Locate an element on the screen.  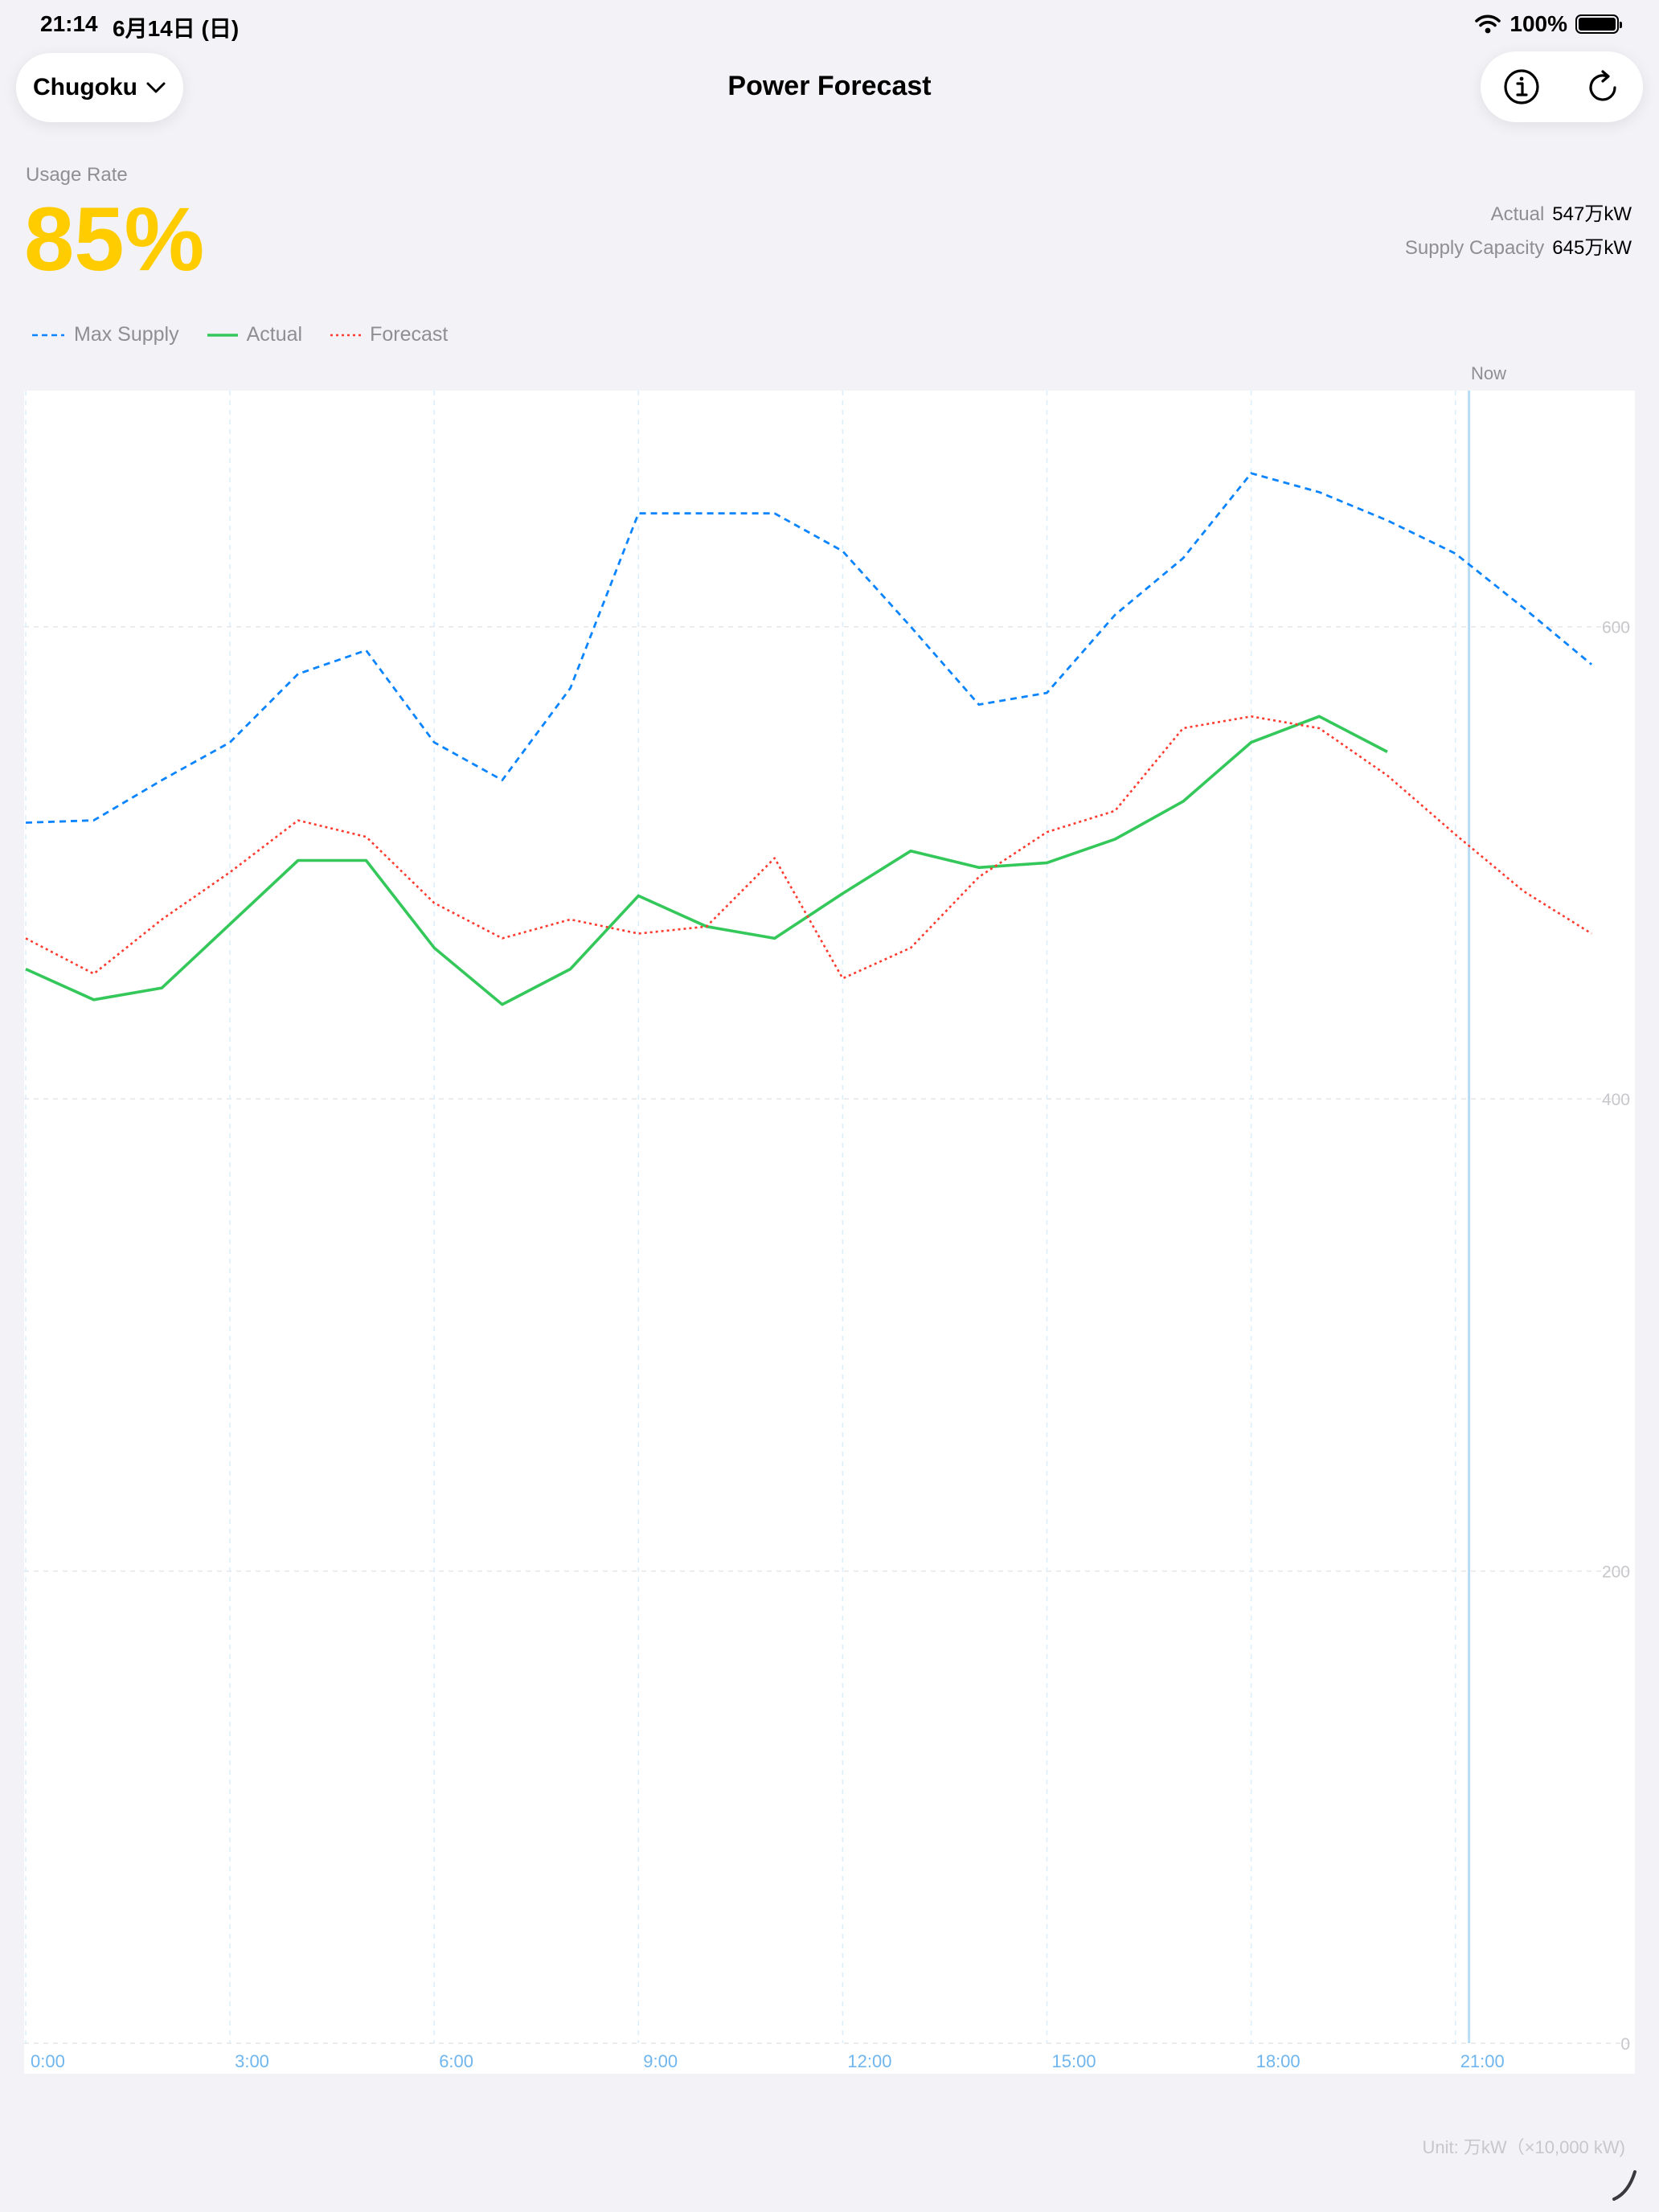
capacity-stat: Supply Capacity 645万kW is located at coordinates (1518, 248).